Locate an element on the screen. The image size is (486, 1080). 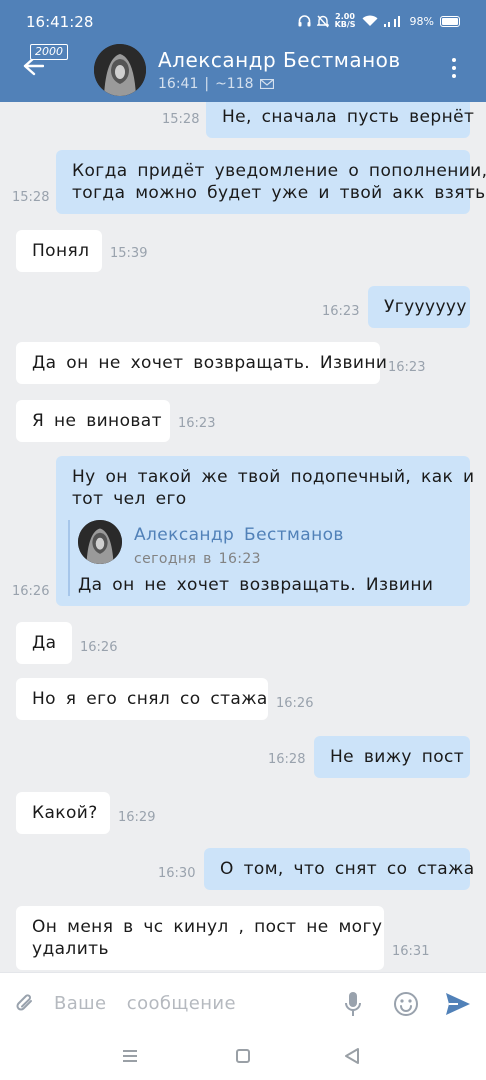
mail-icon is located at coordinates (266, 84).